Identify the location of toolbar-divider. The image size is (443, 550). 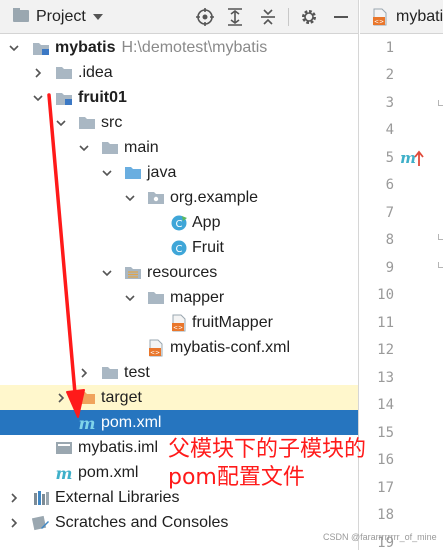
(288, 17).